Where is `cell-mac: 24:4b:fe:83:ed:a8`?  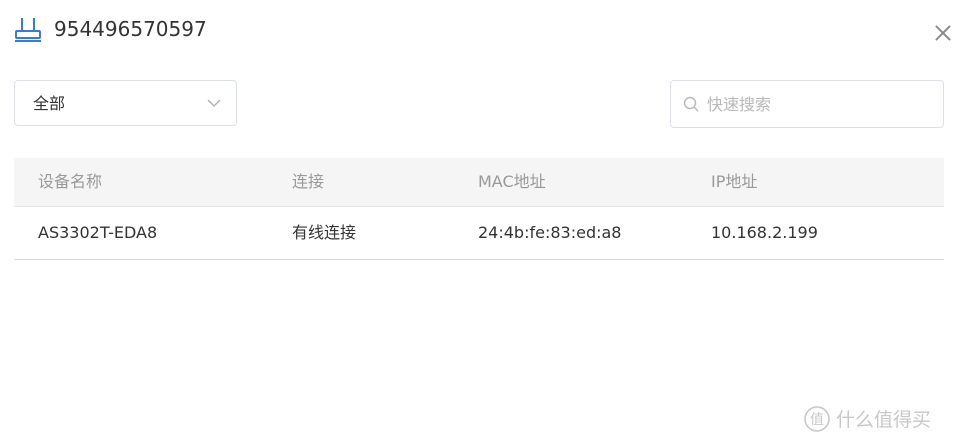
cell-mac: 24:4b:fe:83:ed:a8 is located at coordinates (550, 232).